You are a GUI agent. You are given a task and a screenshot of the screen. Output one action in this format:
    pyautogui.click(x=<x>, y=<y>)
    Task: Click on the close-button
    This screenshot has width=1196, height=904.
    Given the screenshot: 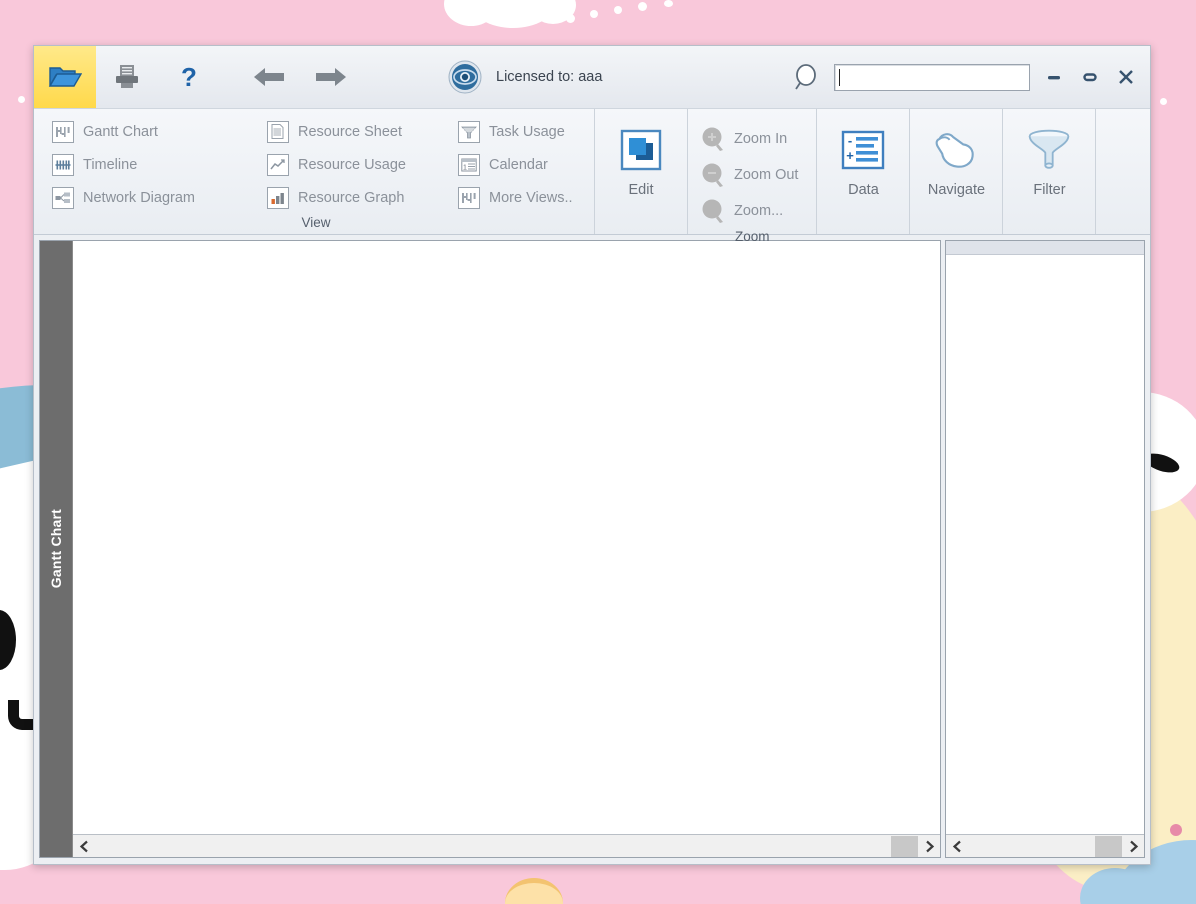 What is the action you would take?
    pyautogui.click(x=1126, y=77)
    